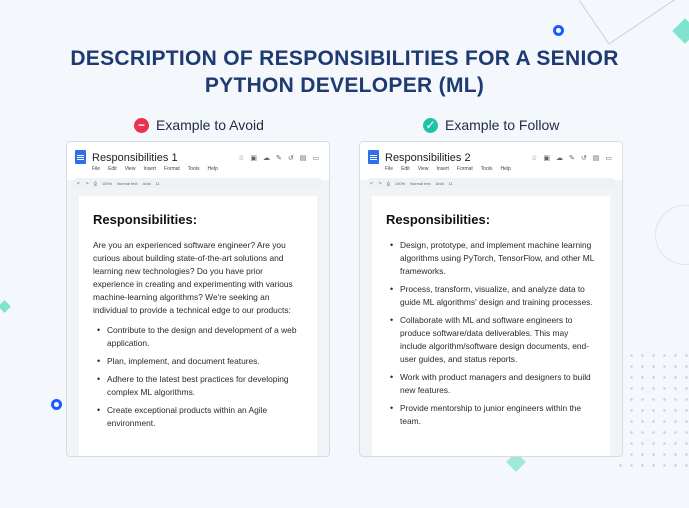  Describe the element at coordinates (428, 158) in the screenshot. I see `doc-name: Responsibilities 2` at that location.